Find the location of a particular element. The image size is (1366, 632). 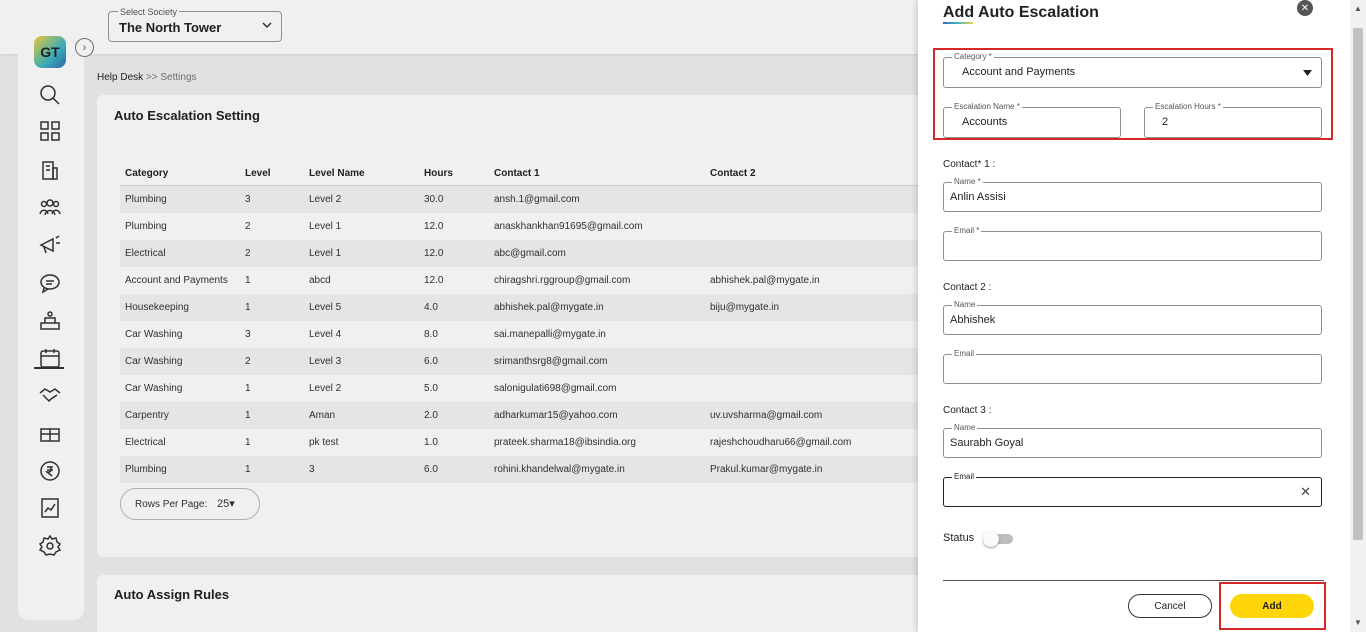

contact3-heading: Contact 3 : is located at coordinates (967, 410).